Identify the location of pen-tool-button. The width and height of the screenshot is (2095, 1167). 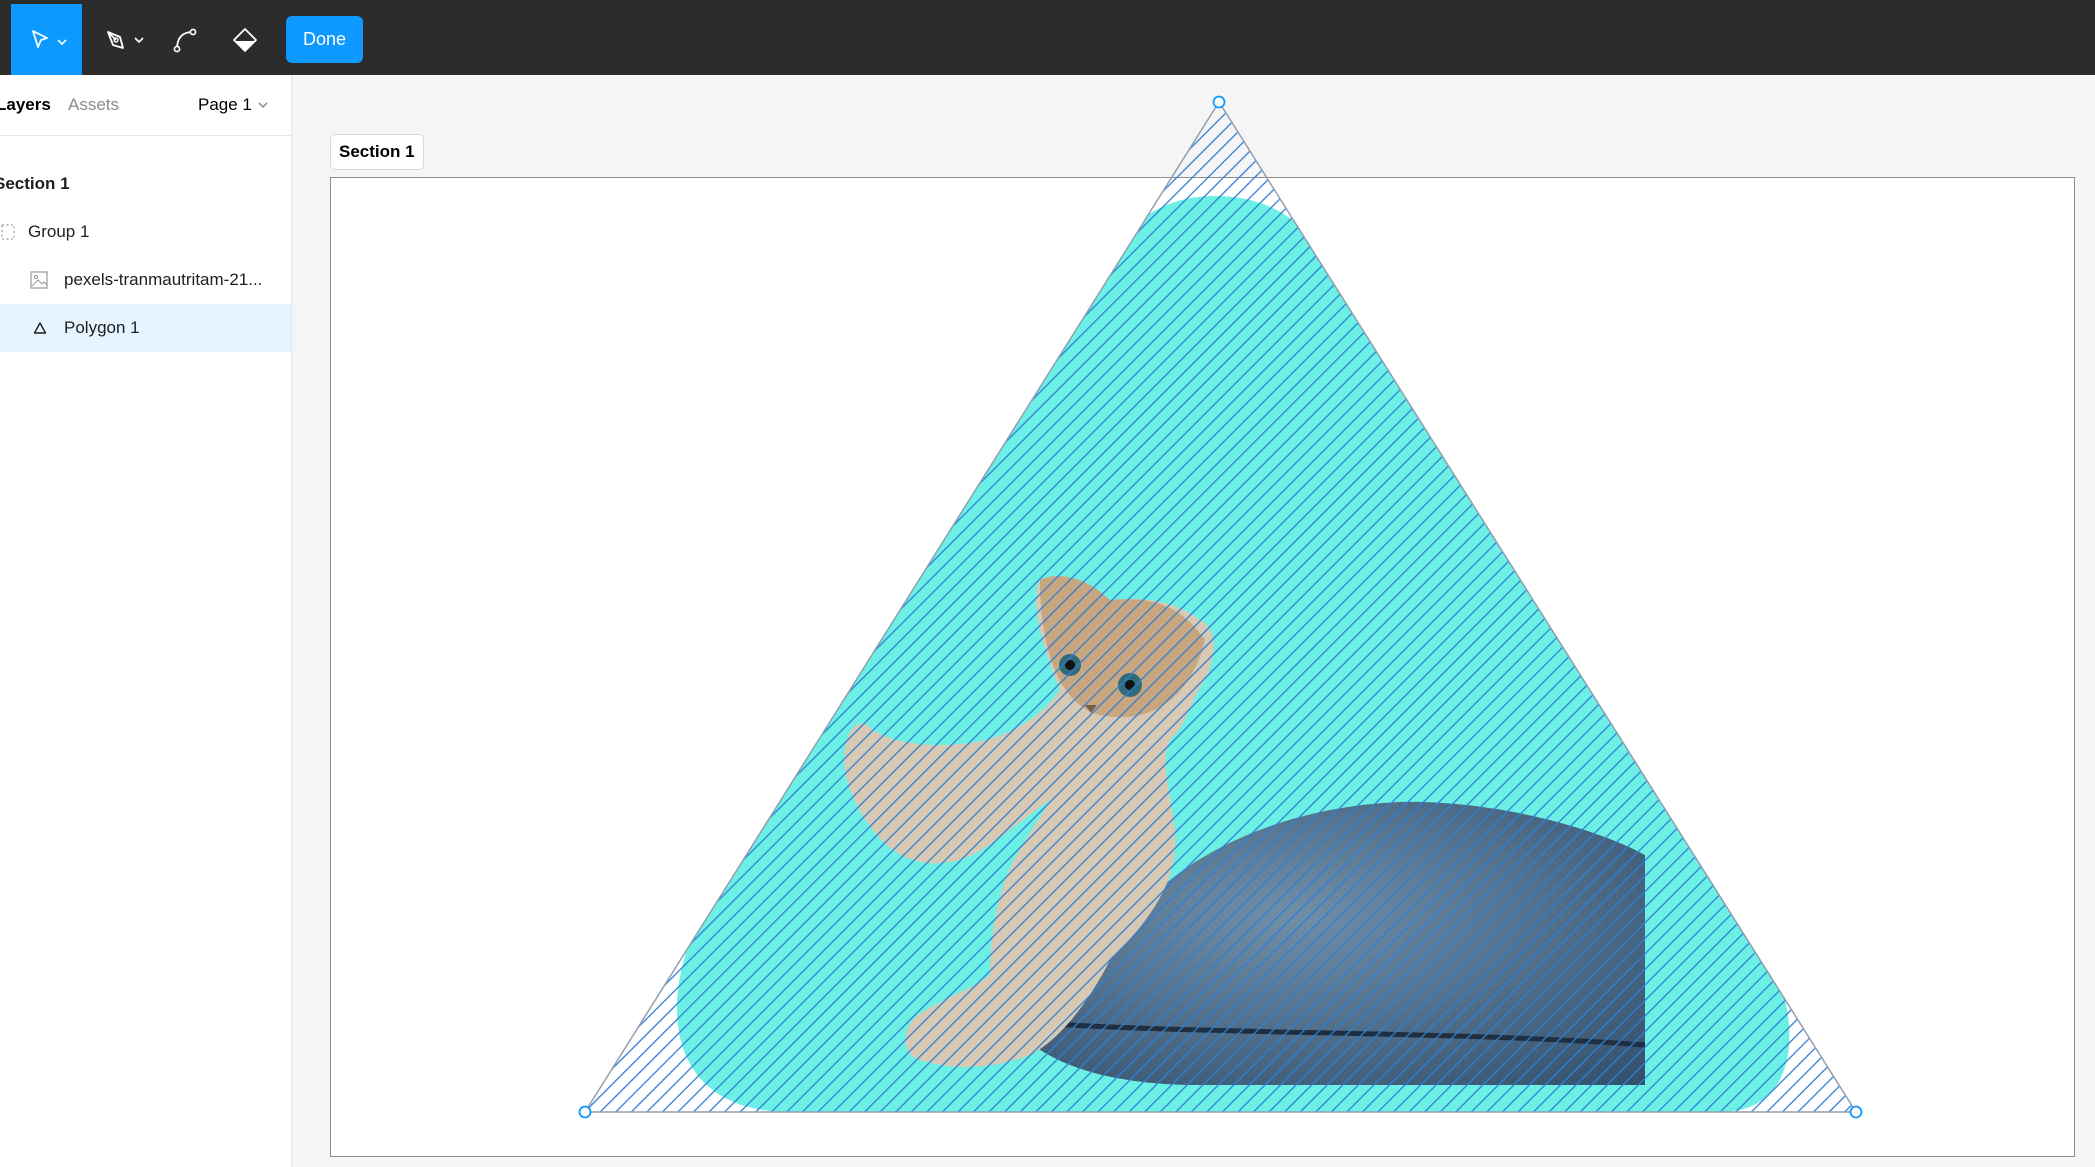
(123, 39).